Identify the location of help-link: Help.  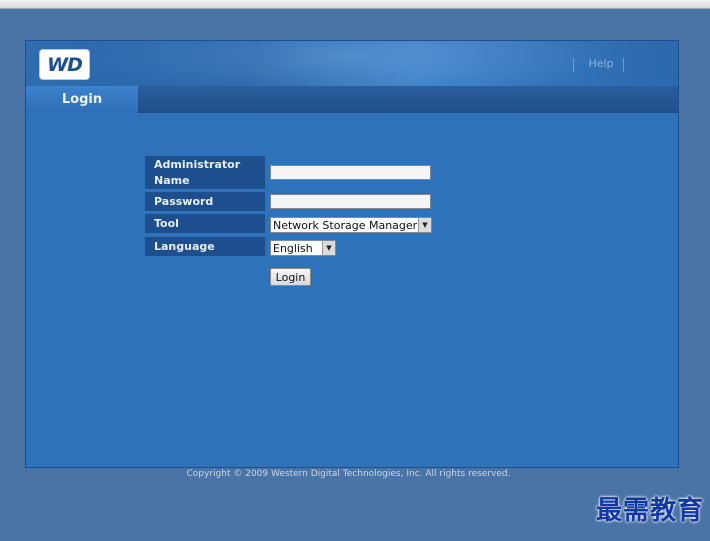
(601, 63).